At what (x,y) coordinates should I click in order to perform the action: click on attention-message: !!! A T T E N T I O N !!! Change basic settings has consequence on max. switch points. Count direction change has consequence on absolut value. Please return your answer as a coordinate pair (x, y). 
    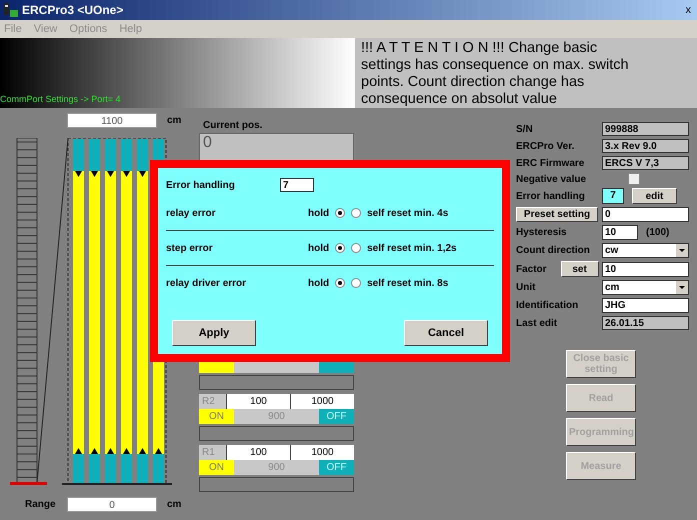
    Looking at the image, I should click on (526, 73).